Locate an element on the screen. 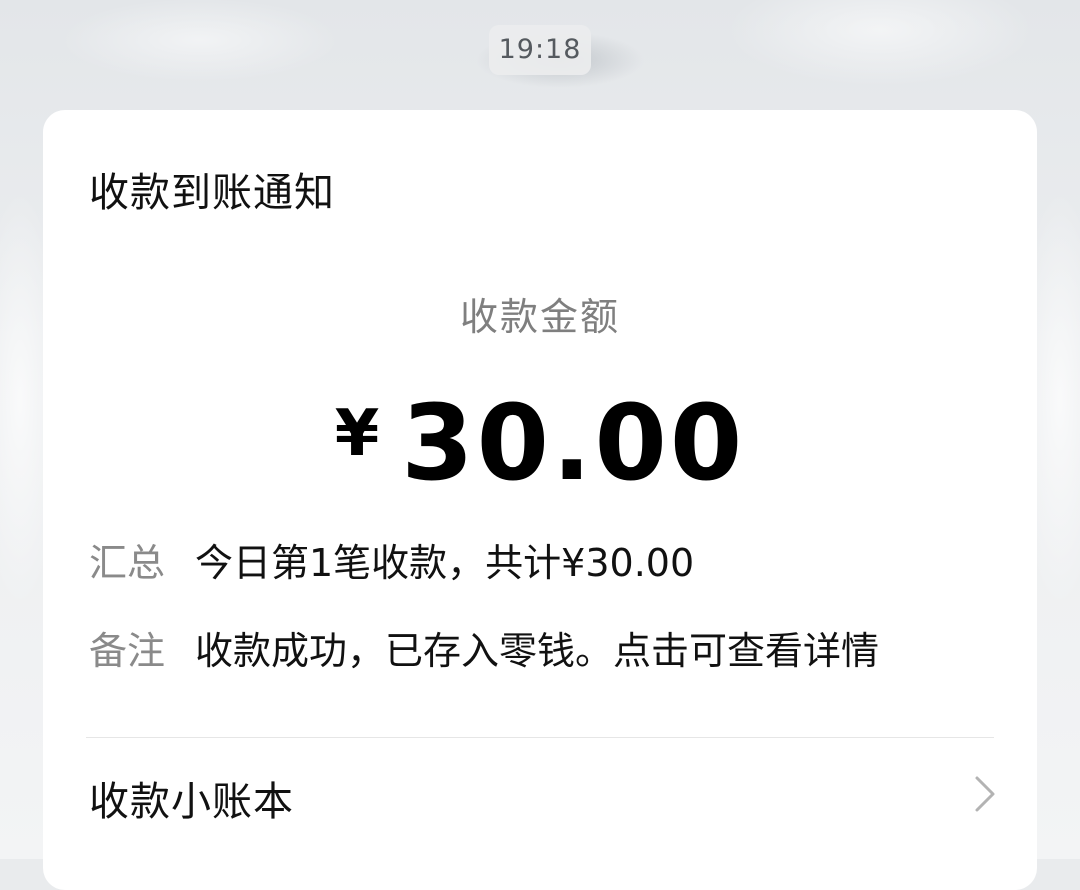  amount-display: ¥30.00 is located at coordinates (540, 443).